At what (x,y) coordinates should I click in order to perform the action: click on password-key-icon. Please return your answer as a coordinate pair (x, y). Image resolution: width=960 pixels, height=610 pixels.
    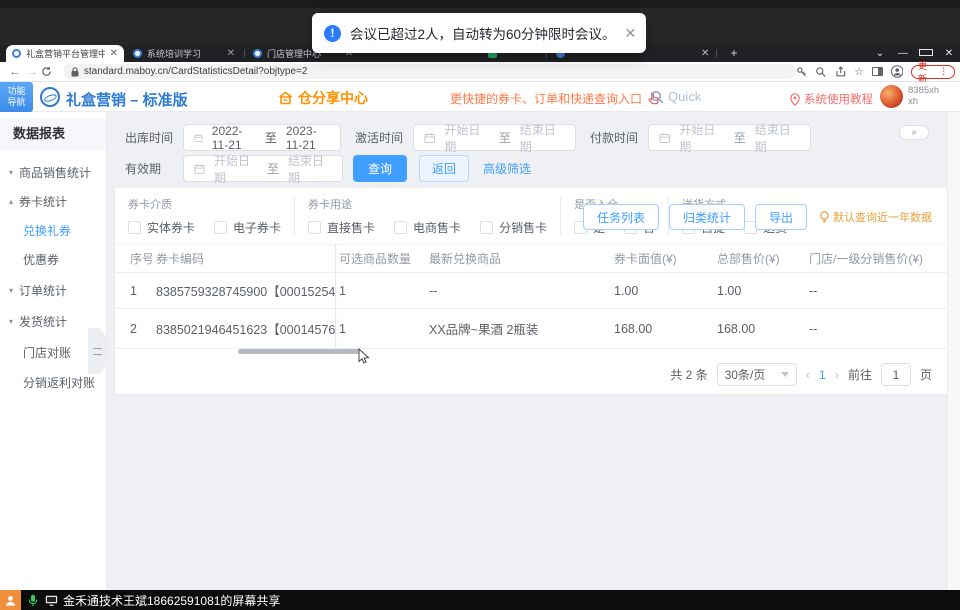
    Looking at the image, I should click on (802, 72).